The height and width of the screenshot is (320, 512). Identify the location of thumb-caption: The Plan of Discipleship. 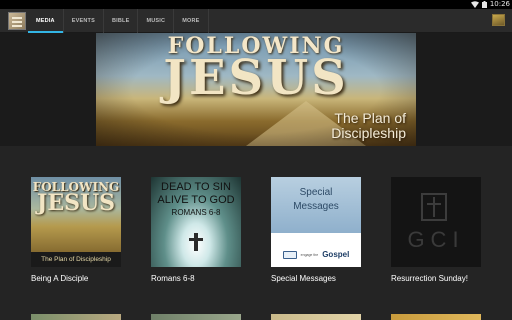
(76, 259).